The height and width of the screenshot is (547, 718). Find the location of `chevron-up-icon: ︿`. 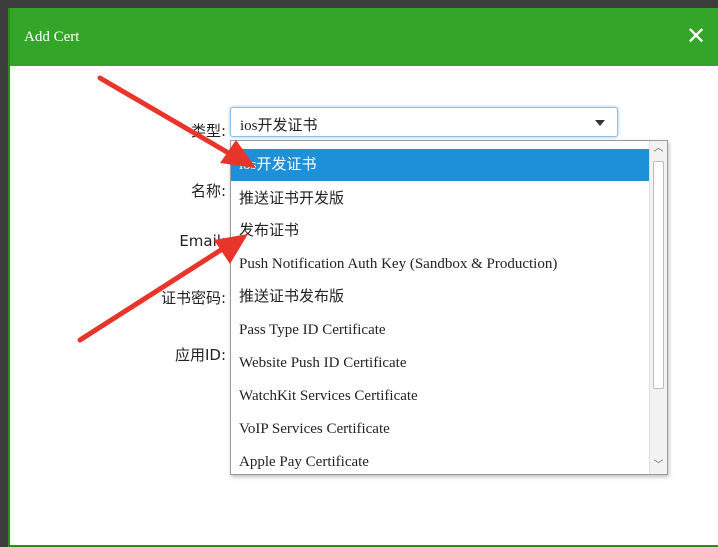

chevron-up-icon: ︿ is located at coordinates (658, 149).